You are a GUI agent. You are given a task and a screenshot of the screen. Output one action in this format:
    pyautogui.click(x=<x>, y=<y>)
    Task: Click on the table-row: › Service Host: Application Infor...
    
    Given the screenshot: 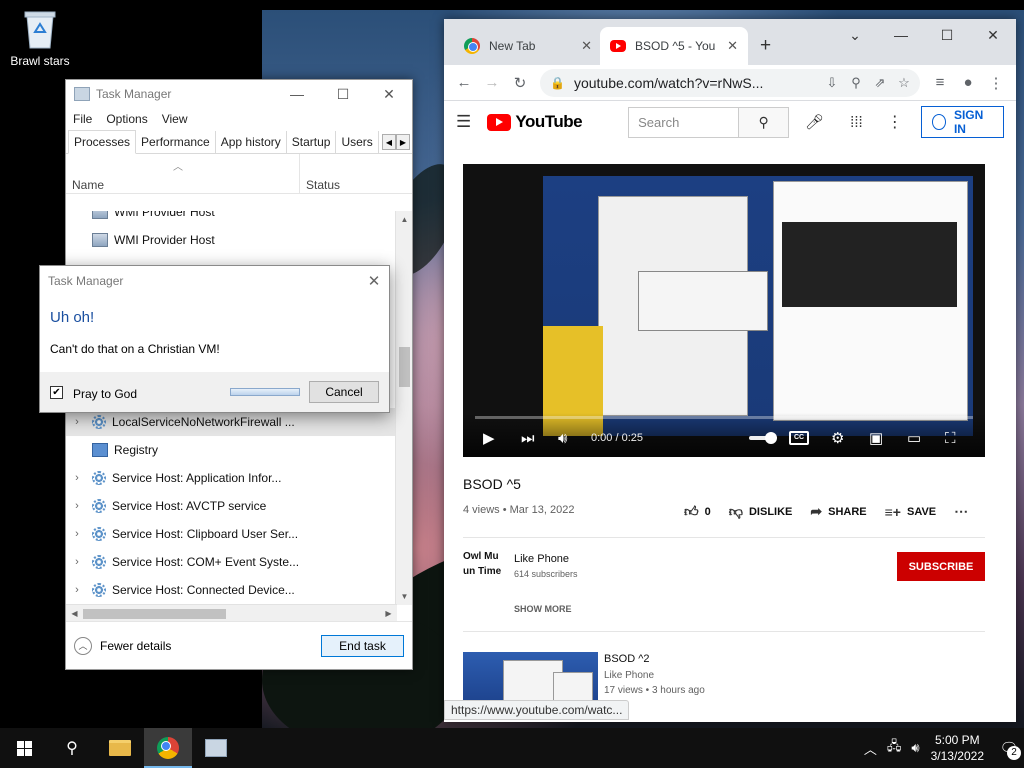 What is the action you would take?
    pyautogui.click(x=231, y=478)
    